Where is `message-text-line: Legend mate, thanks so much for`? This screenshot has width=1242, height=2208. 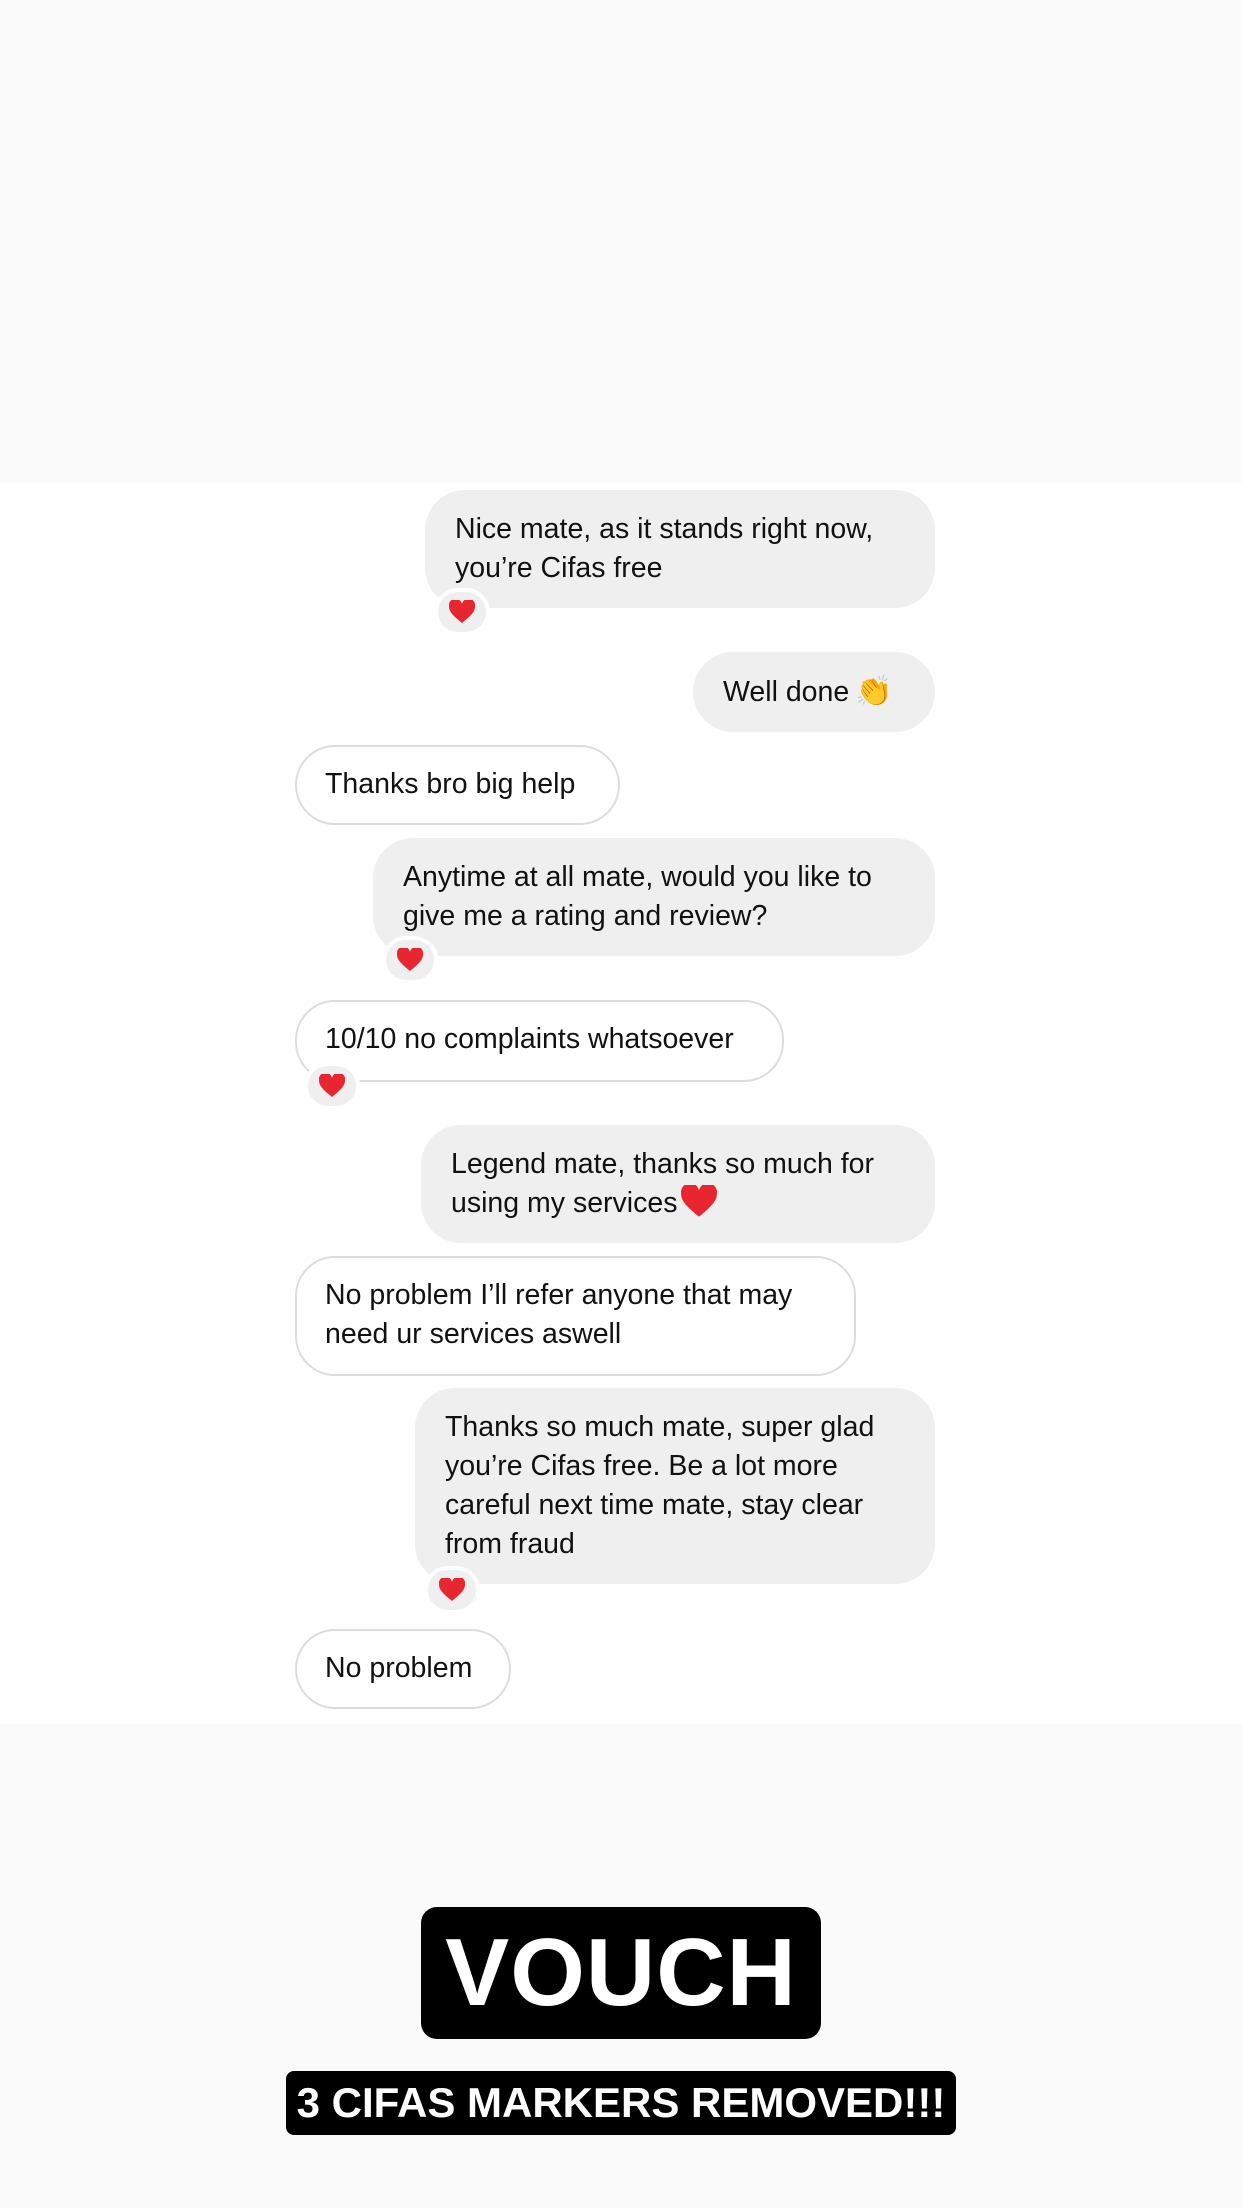
message-text-line: Legend mate, thanks so much for is located at coordinates (662, 1164).